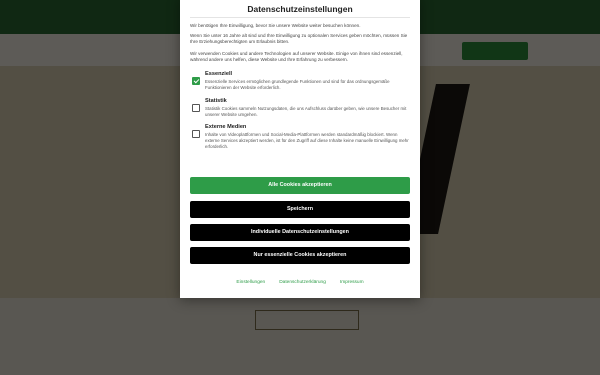 This screenshot has height=375, width=600. I want to click on category-external-media-label: Externe Medien, so click(226, 127).